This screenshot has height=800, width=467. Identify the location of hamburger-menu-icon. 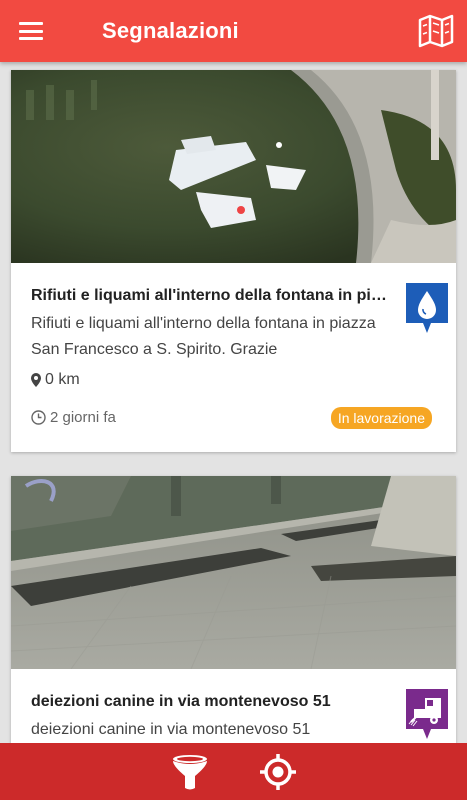
(31, 31).